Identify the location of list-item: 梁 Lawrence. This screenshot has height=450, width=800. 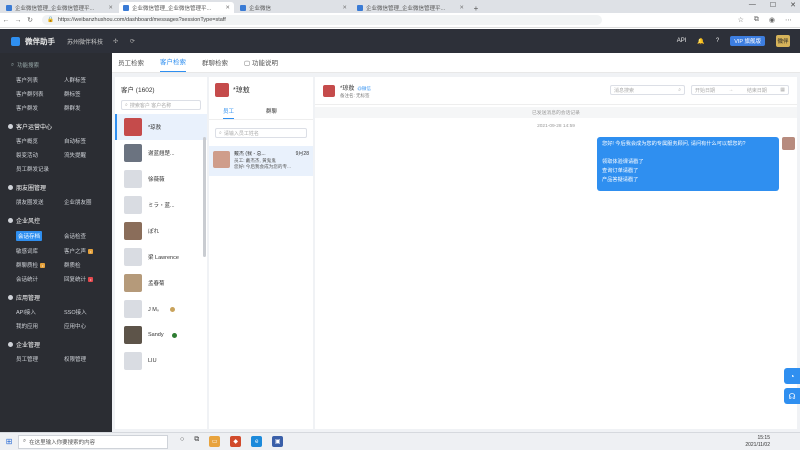
(161, 257).